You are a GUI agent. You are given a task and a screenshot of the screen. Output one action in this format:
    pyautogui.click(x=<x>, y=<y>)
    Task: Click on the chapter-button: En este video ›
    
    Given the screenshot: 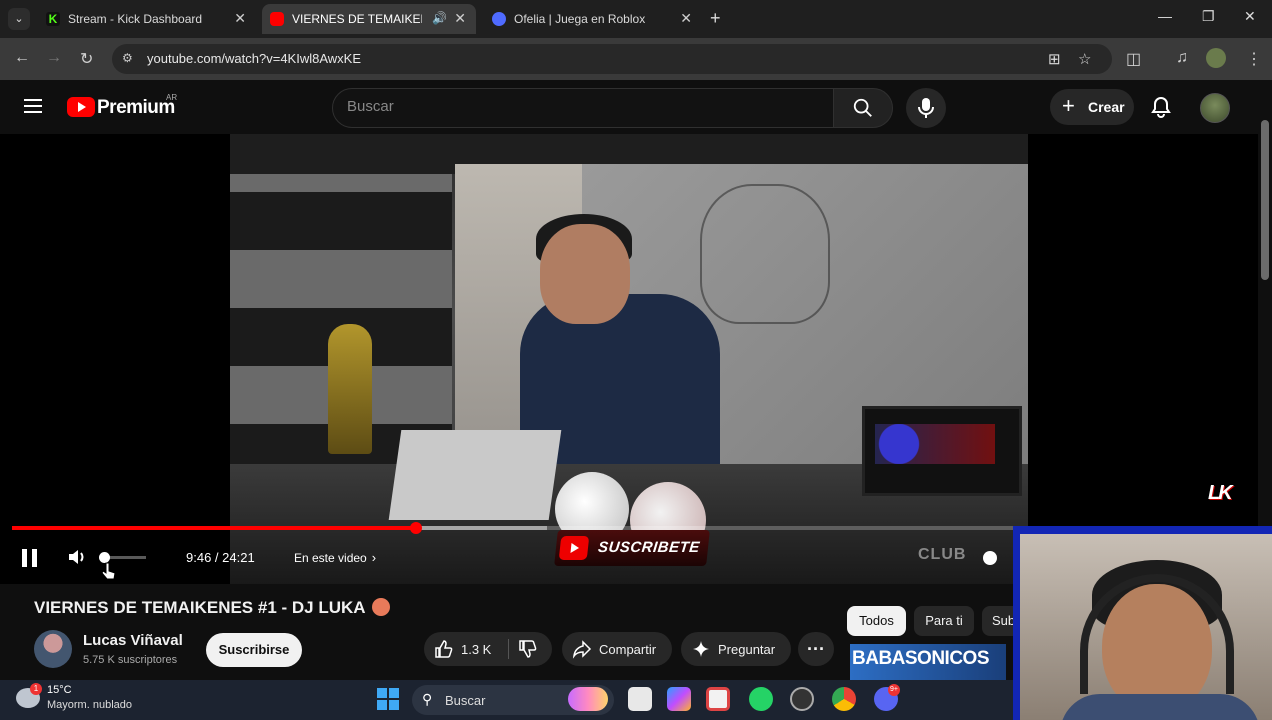 What is the action you would take?
    pyautogui.click(x=335, y=557)
    